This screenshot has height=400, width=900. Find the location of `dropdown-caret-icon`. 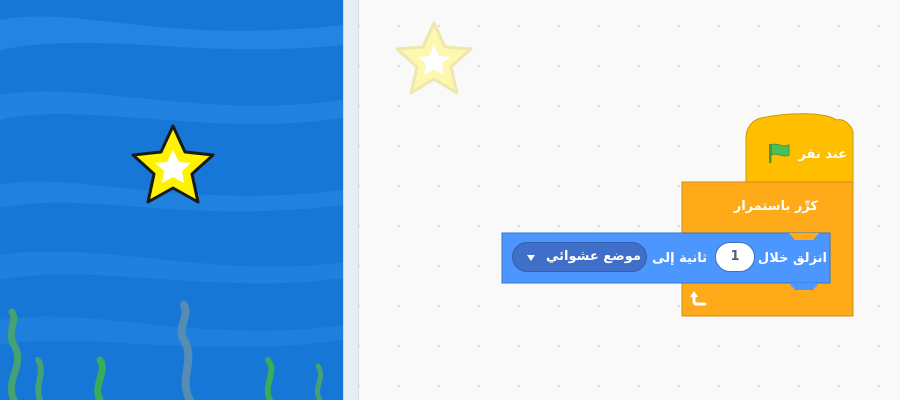

dropdown-caret-icon is located at coordinates (531, 258).